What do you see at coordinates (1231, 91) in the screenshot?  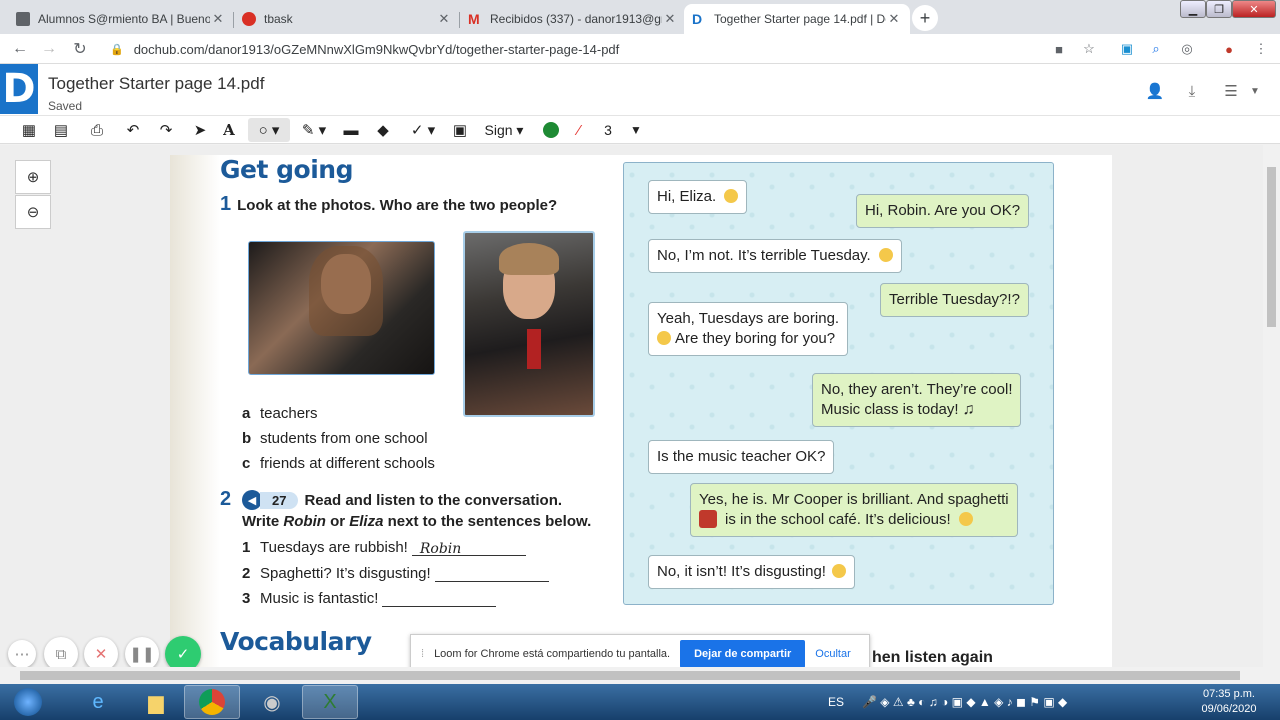 I see `menu-icon: ☰` at bounding box center [1231, 91].